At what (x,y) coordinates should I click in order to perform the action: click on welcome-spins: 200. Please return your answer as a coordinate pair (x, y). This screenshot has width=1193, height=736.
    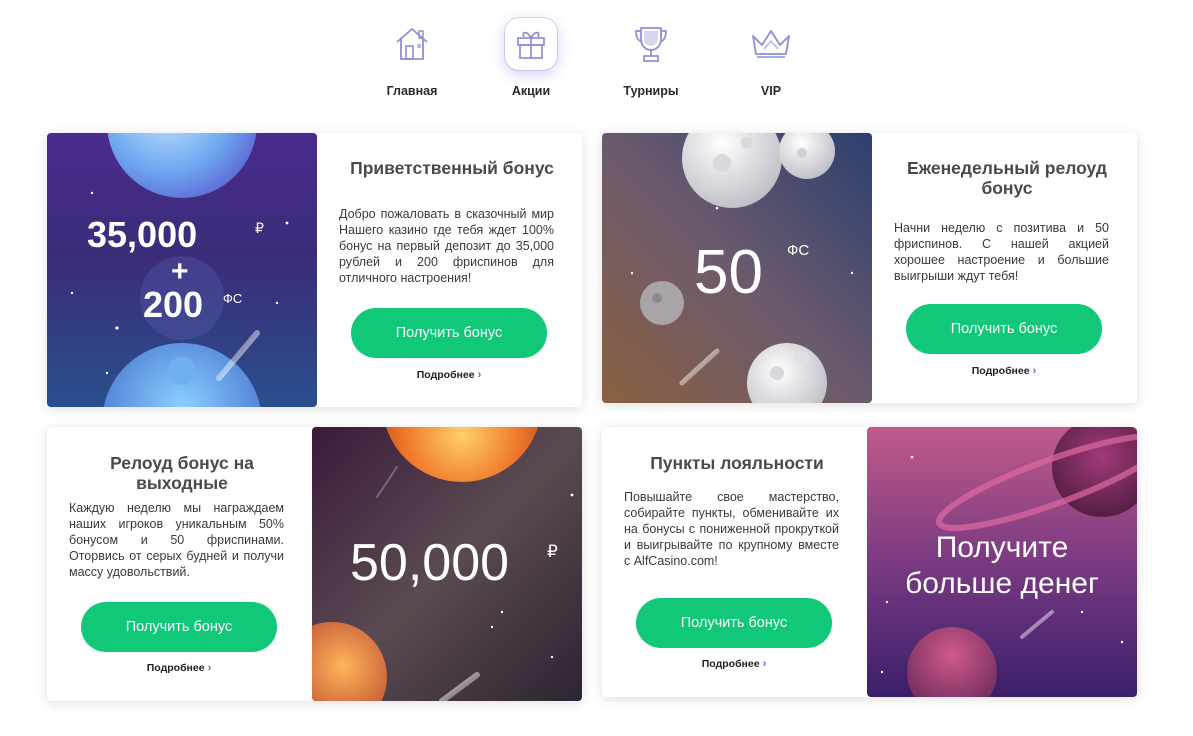
    Looking at the image, I should click on (173, 304).